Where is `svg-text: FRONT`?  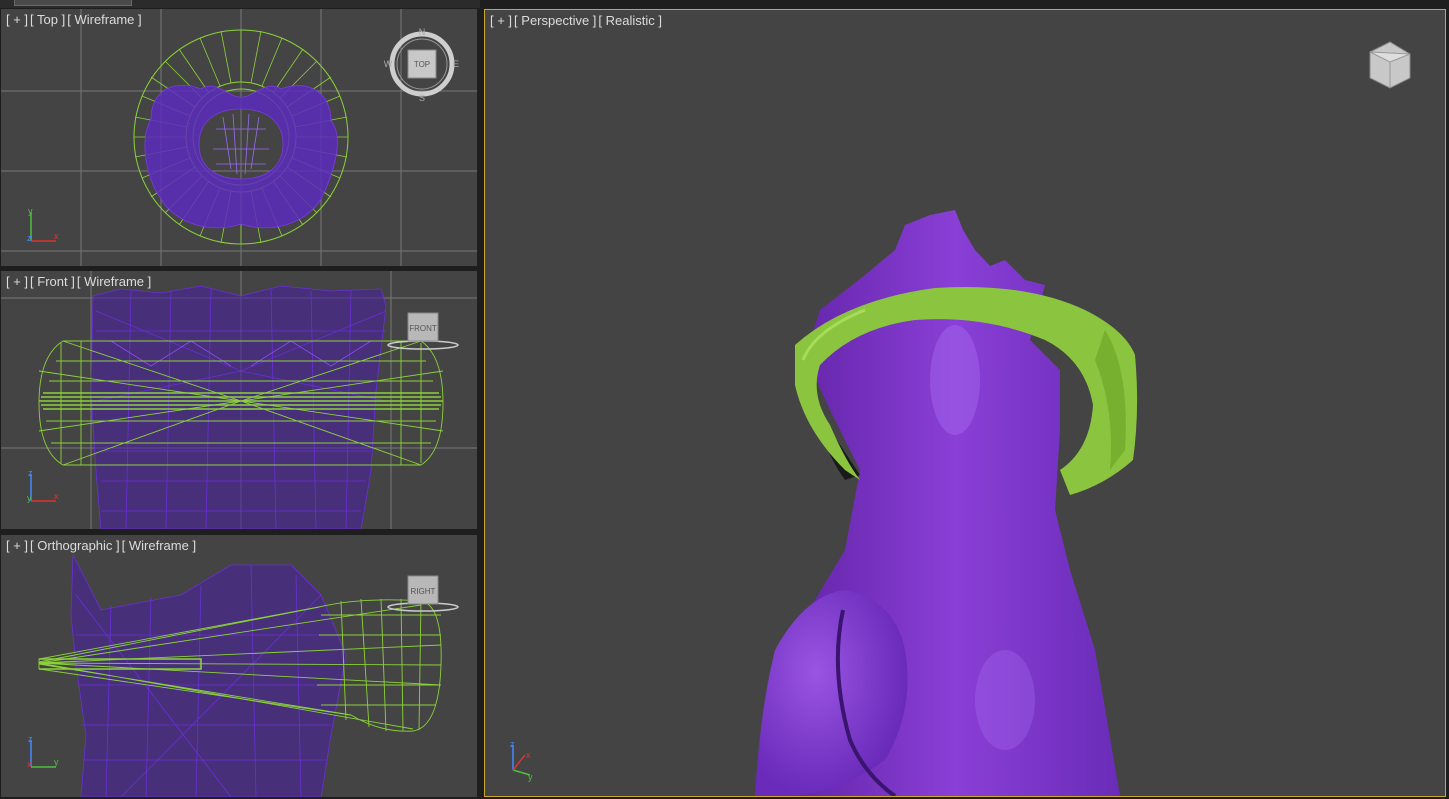 svg-text: FRONT is located at coordinates (423, 328).